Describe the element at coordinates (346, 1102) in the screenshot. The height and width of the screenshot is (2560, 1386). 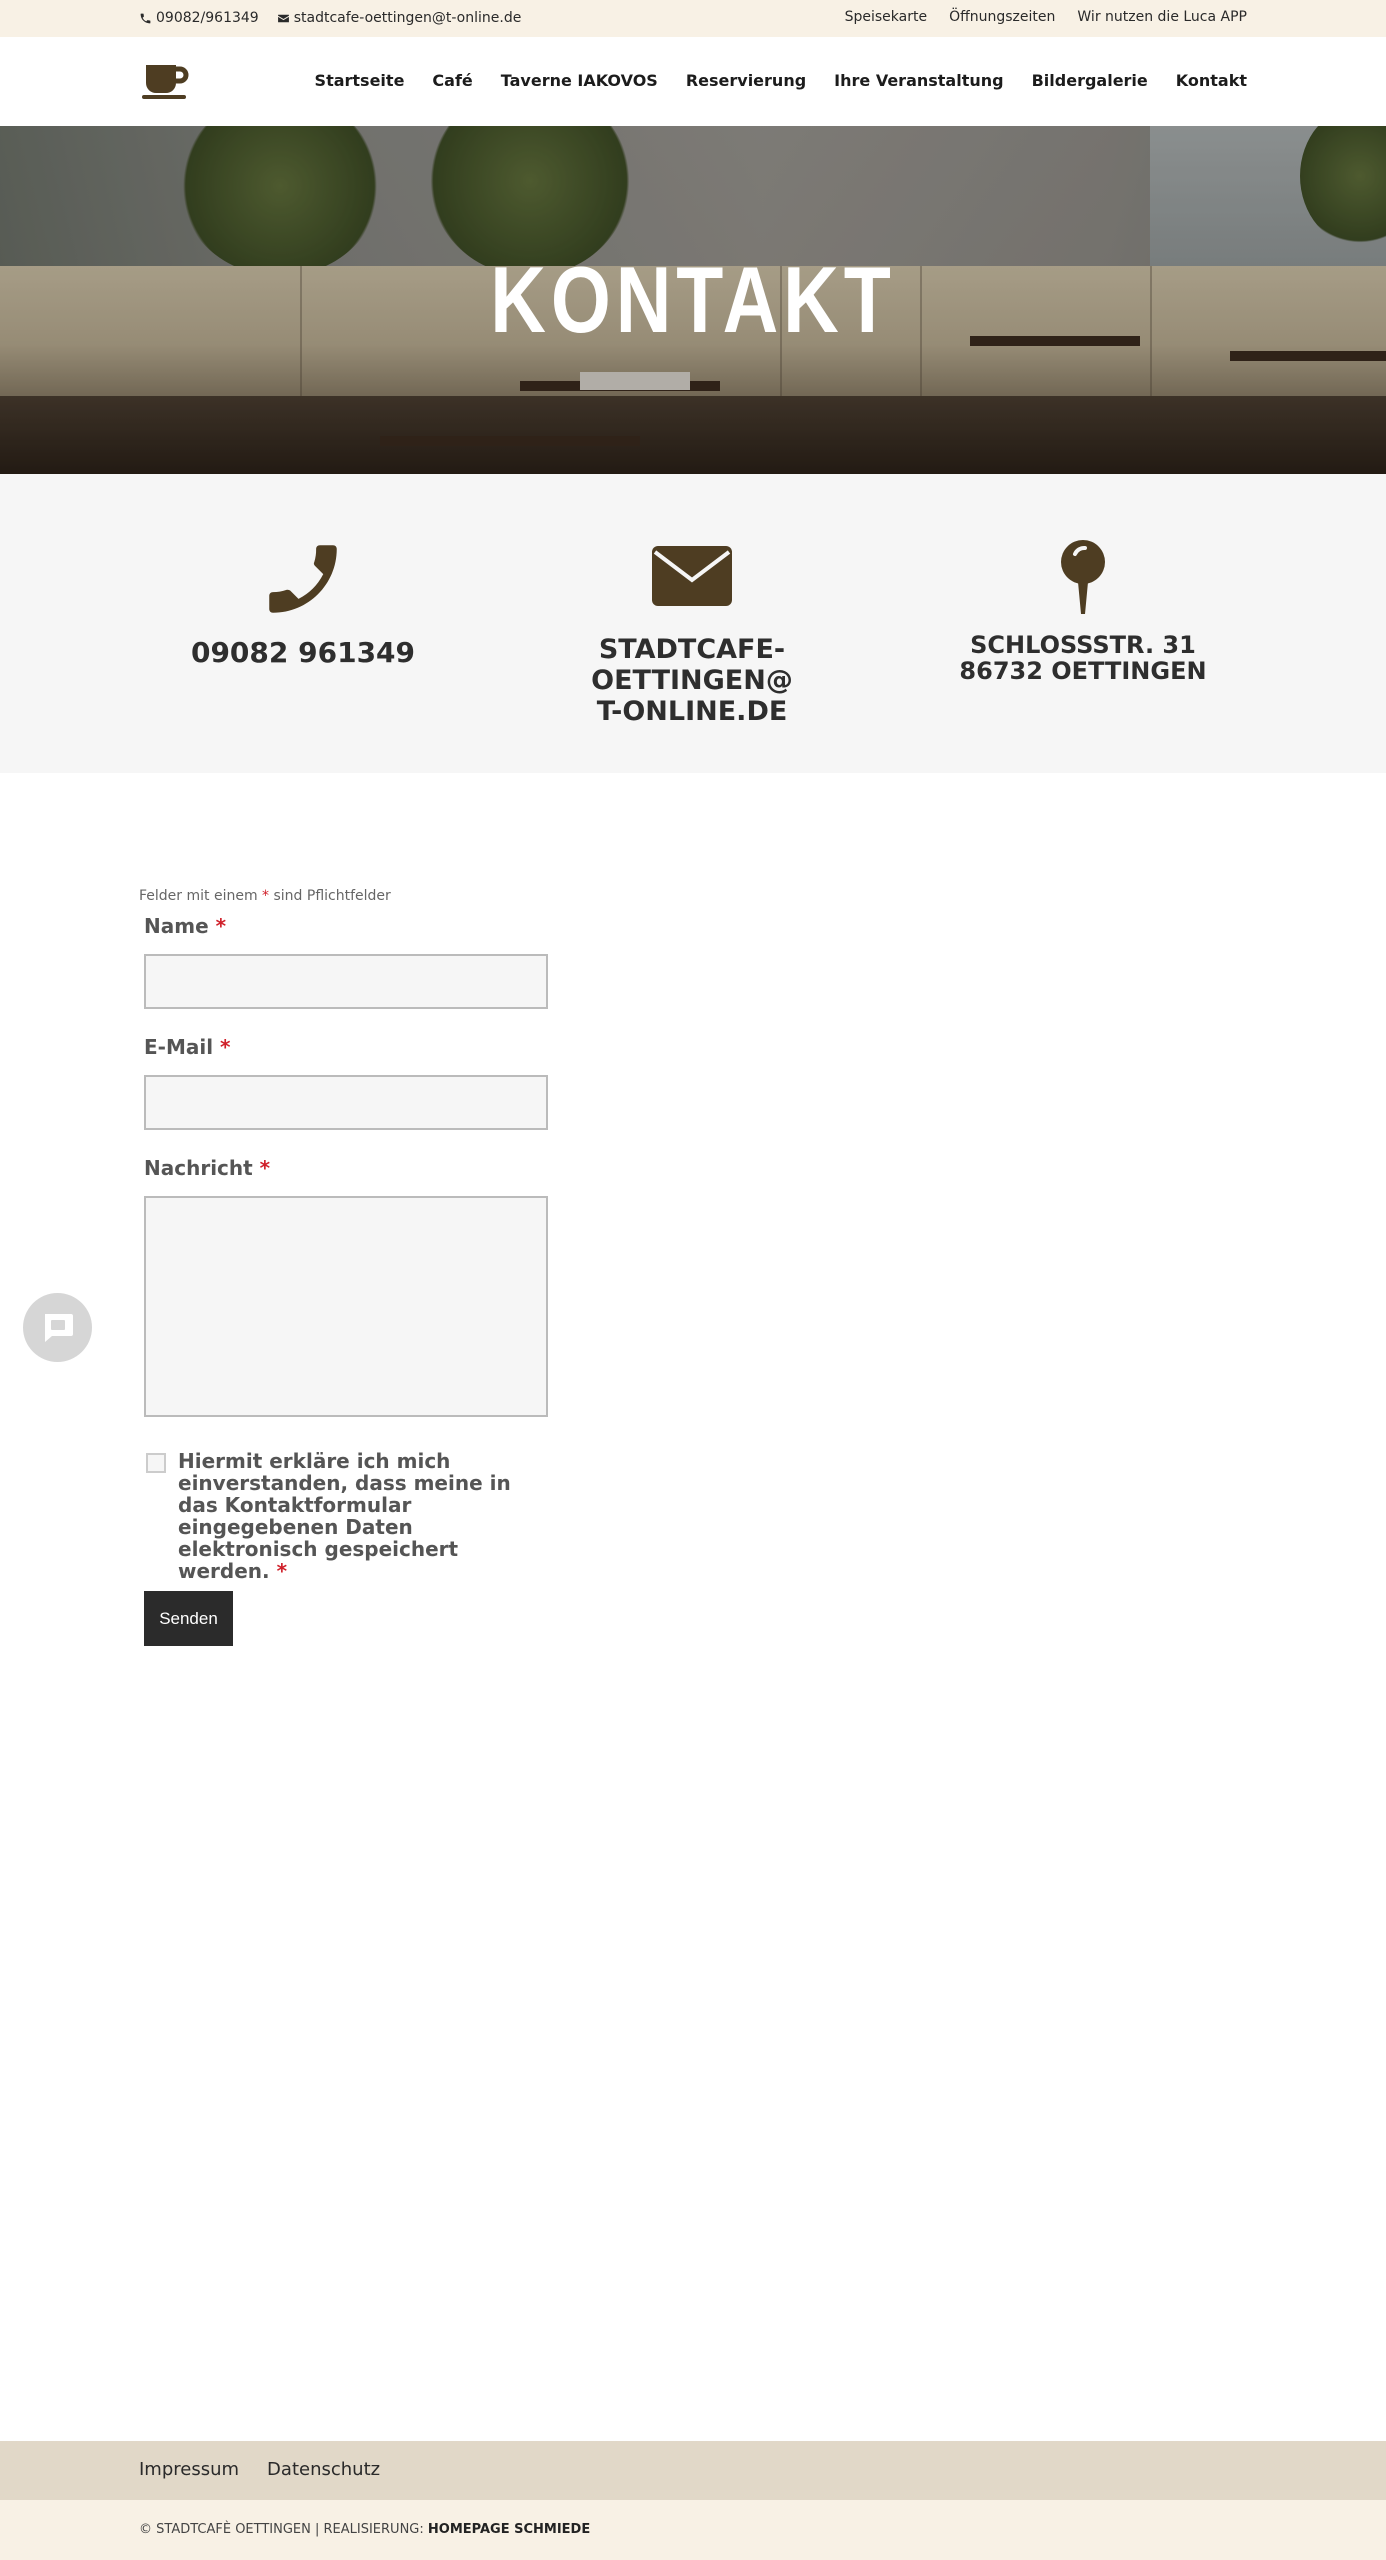
I see `email-field` at that location.